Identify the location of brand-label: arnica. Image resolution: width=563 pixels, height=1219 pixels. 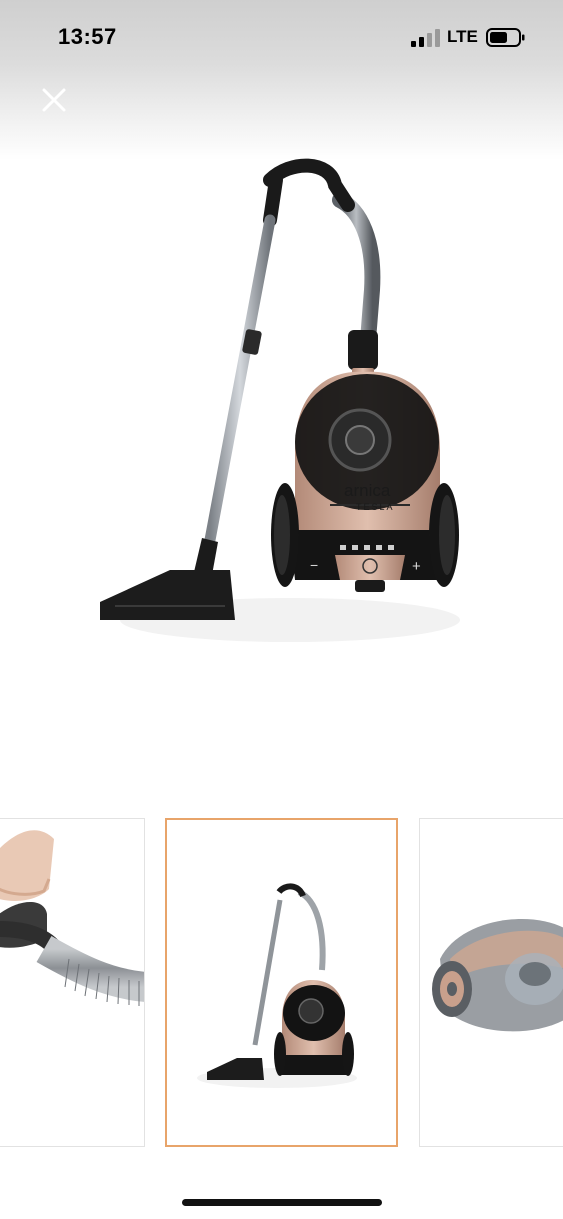
(367, 490).